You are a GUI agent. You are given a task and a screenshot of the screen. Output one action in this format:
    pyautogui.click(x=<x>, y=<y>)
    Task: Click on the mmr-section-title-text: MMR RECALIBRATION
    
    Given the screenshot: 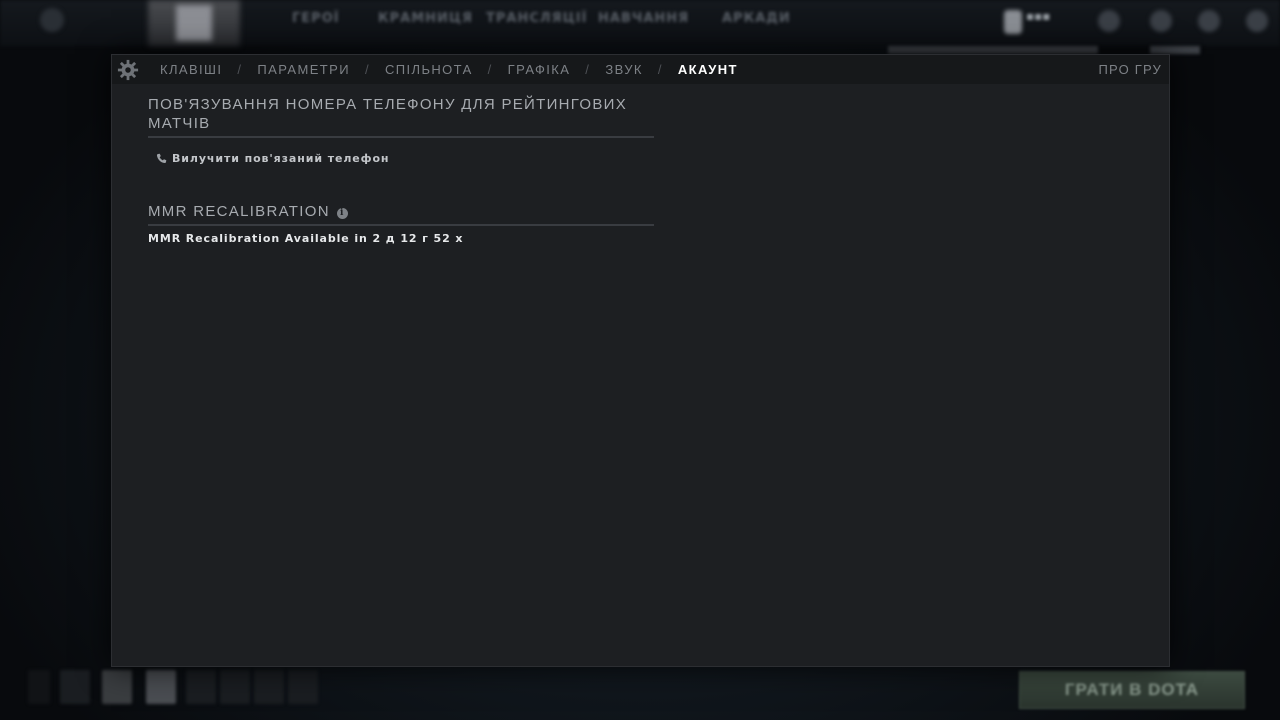 What is the action you would take?
    pyautogui.click(x=239, y=211)
    